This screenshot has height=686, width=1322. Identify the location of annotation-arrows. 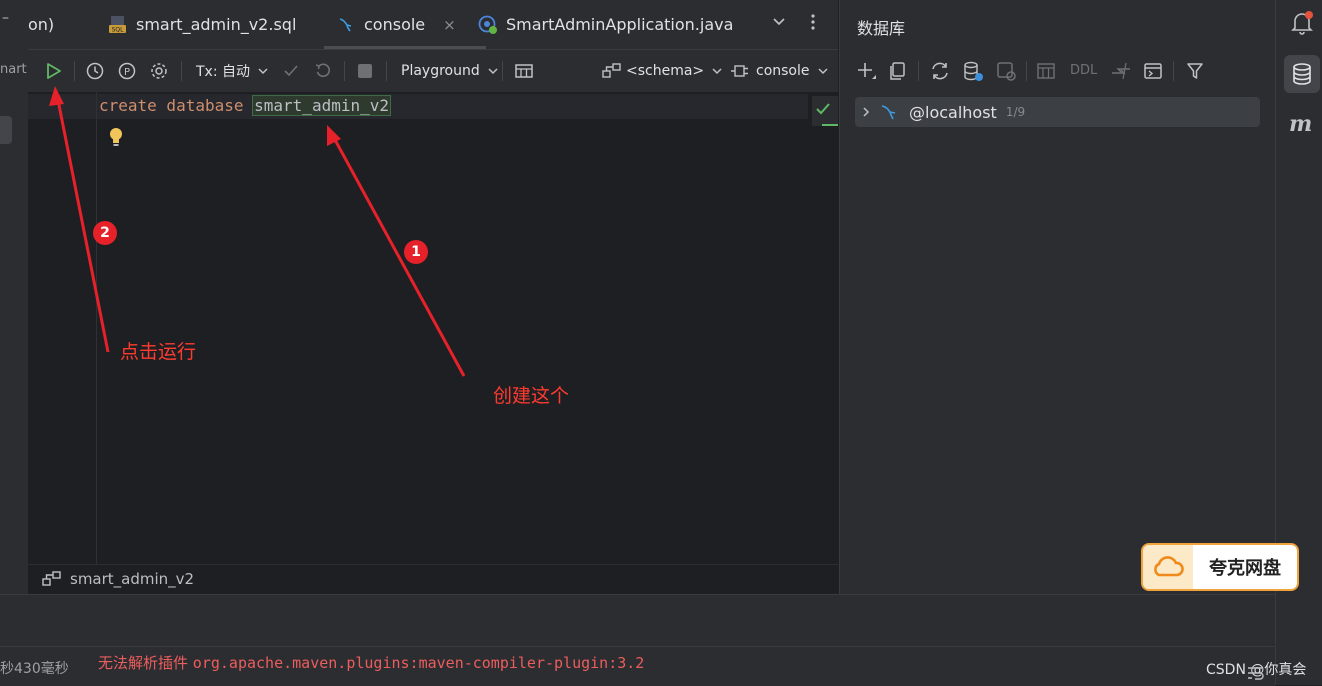
(257, 231).